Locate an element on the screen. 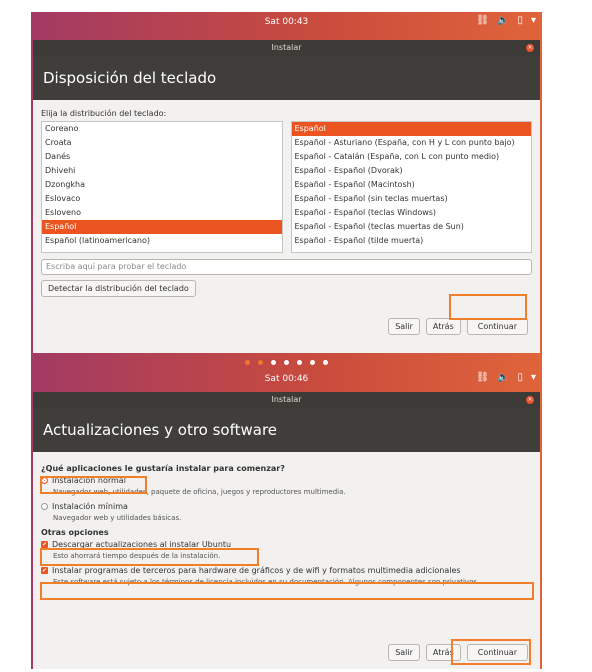 The width and height of the screenshot is (592, 672). other-options-title: Otras opciones is located at coordinates (75, 532).